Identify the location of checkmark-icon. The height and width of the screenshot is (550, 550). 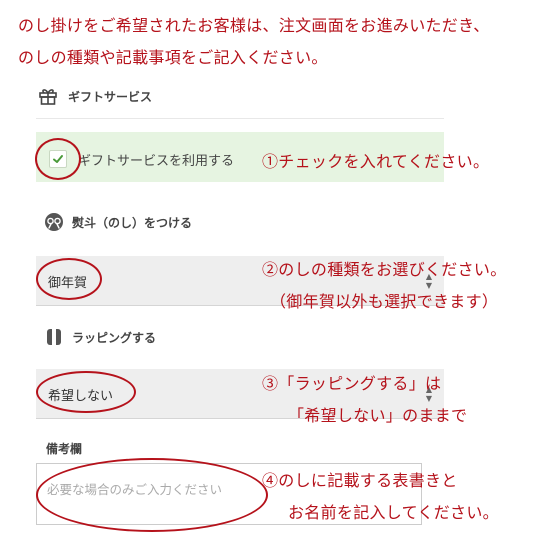
(58, 159).